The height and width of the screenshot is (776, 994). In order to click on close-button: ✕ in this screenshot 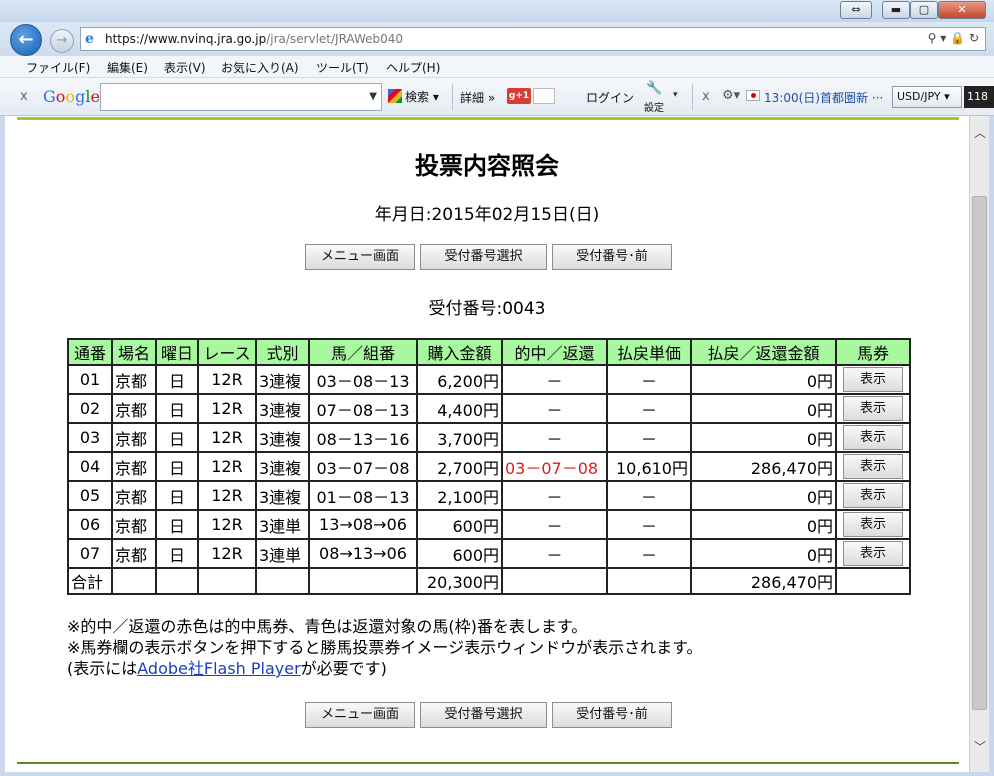, I will do `click(962, 10)`.